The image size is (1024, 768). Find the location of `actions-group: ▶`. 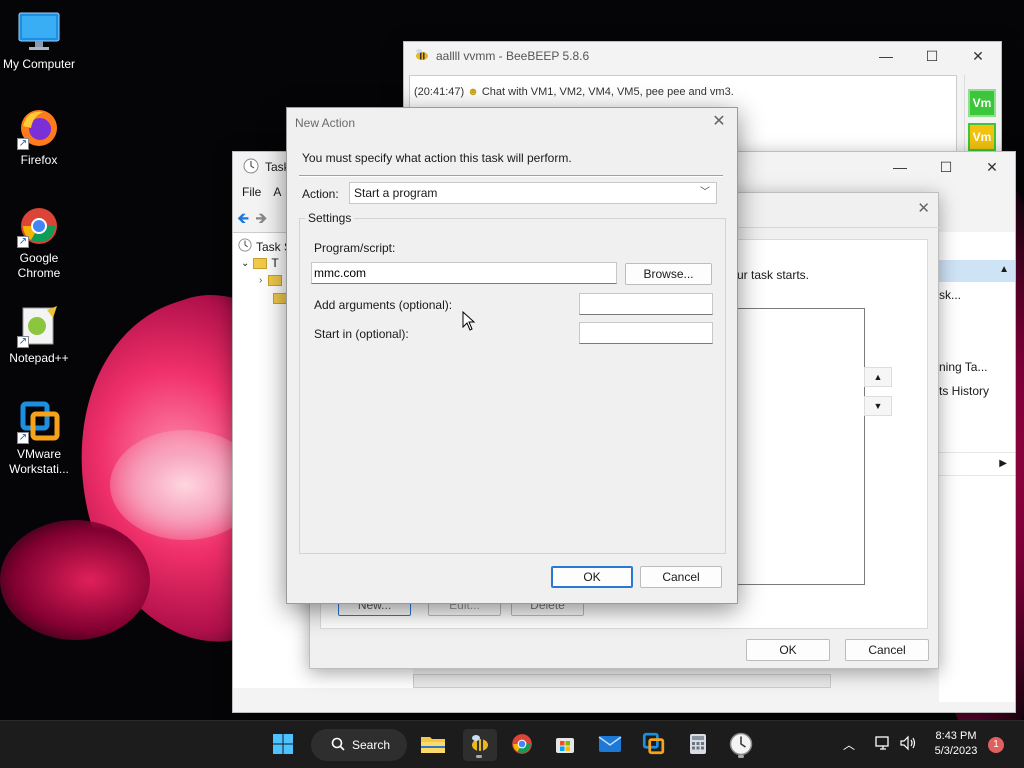

actions-group: ▶ is located at coordinates (977, 464).